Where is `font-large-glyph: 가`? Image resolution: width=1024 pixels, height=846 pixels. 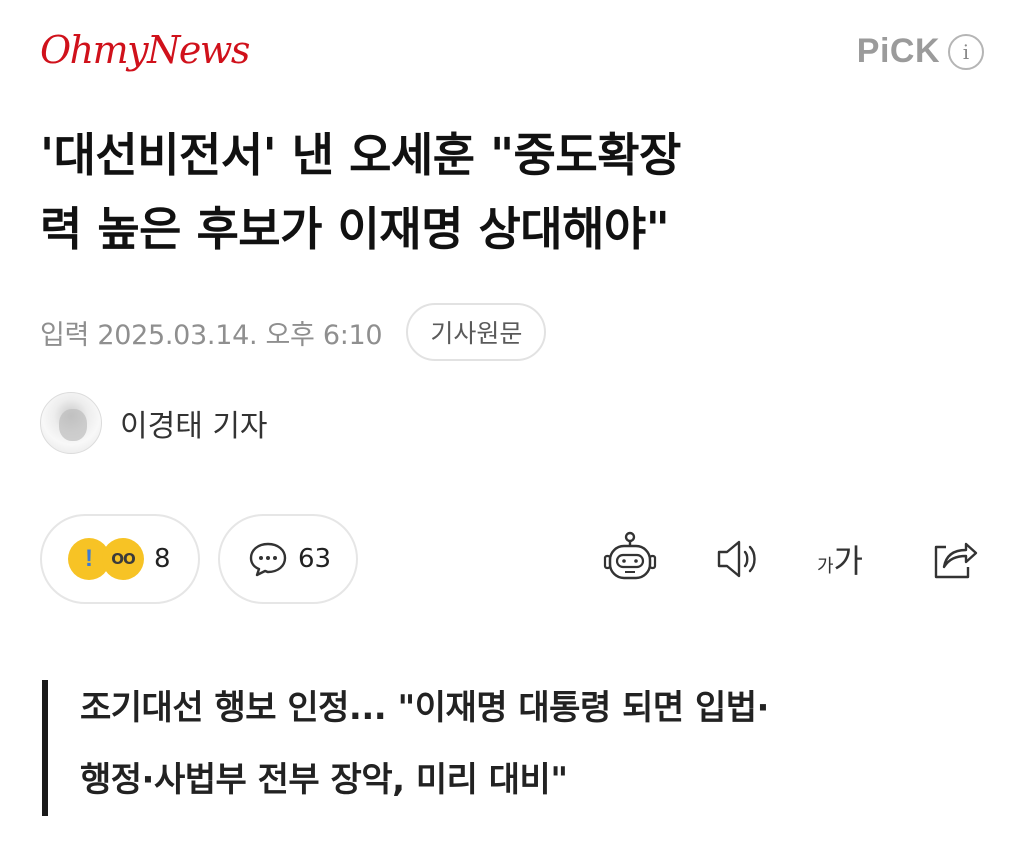
font-large-glyph: 가 is located at coordinates (848, 561).